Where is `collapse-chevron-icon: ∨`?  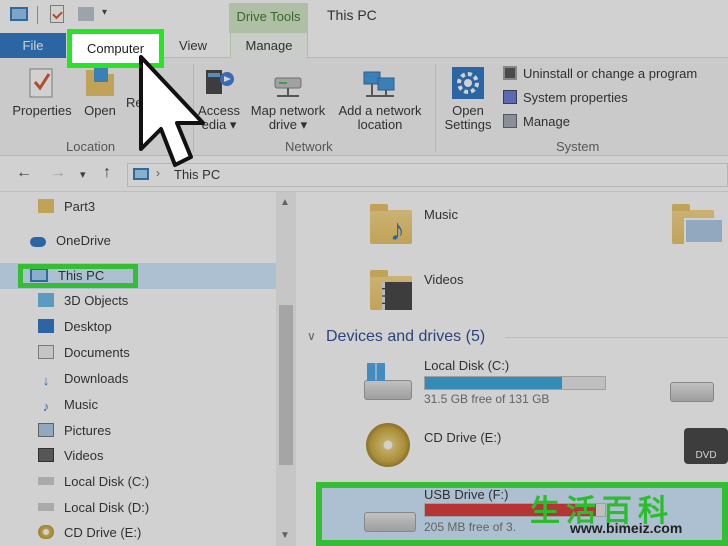
collapse-chevron-icon: ∨ is located at coordinates (311, 336).